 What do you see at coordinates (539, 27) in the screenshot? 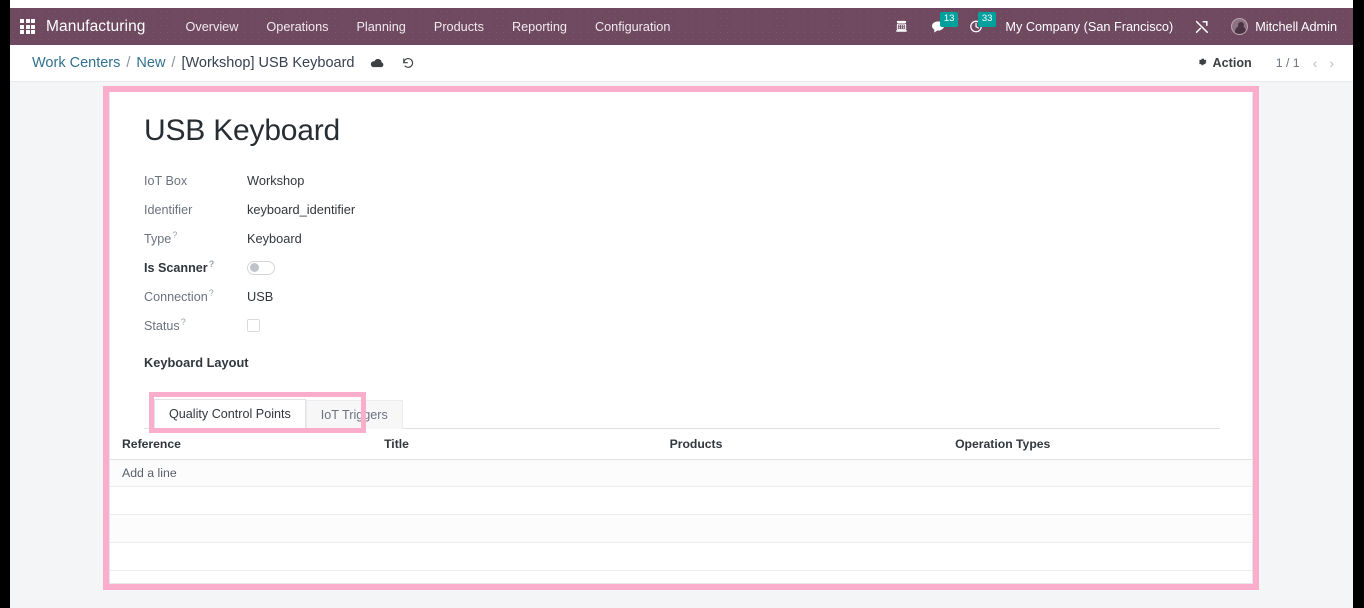
I see `menu-item-reporting: Reporting` at bounding box center [539, 27].